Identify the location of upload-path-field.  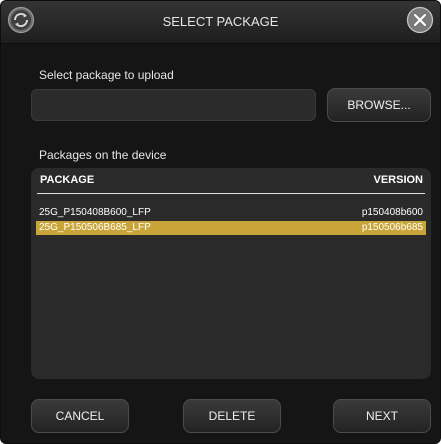
(173, 105).